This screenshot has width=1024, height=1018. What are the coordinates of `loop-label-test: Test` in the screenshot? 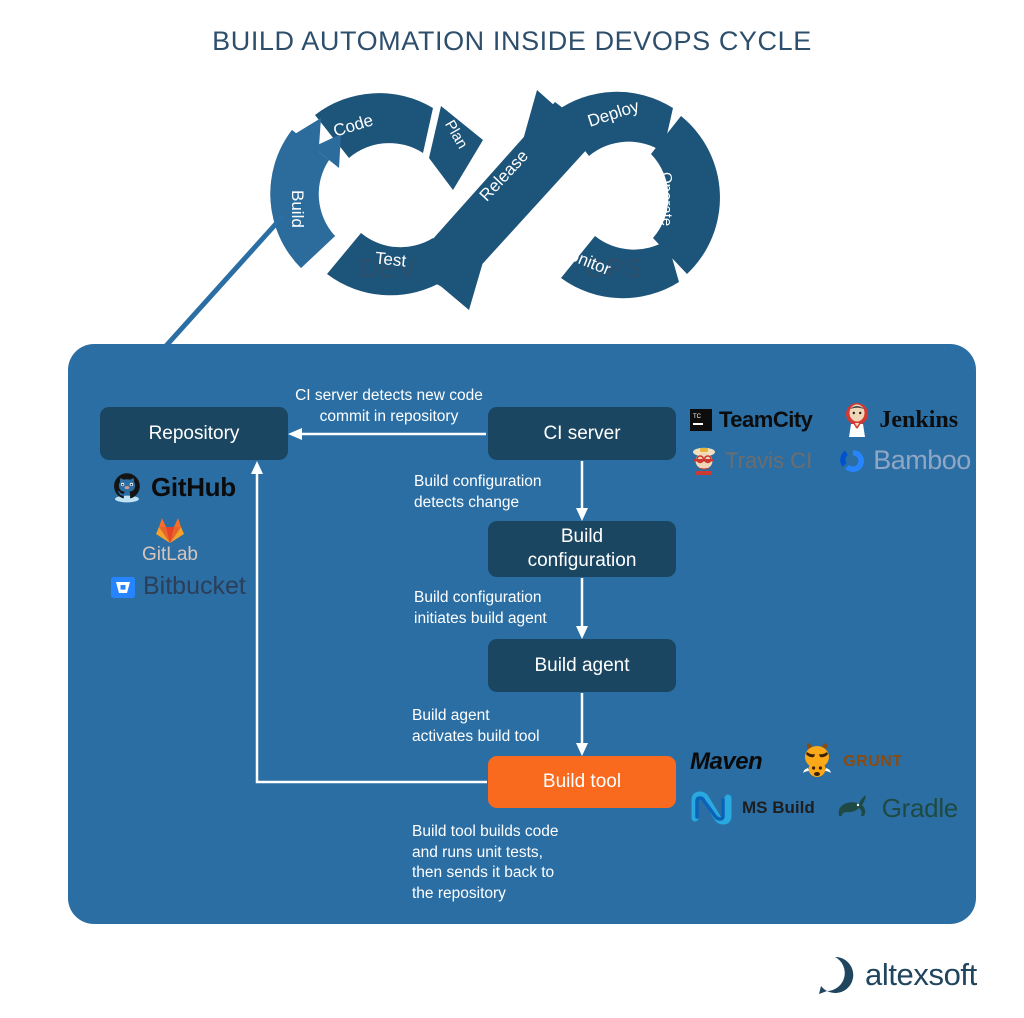 It's located at (391, 259).